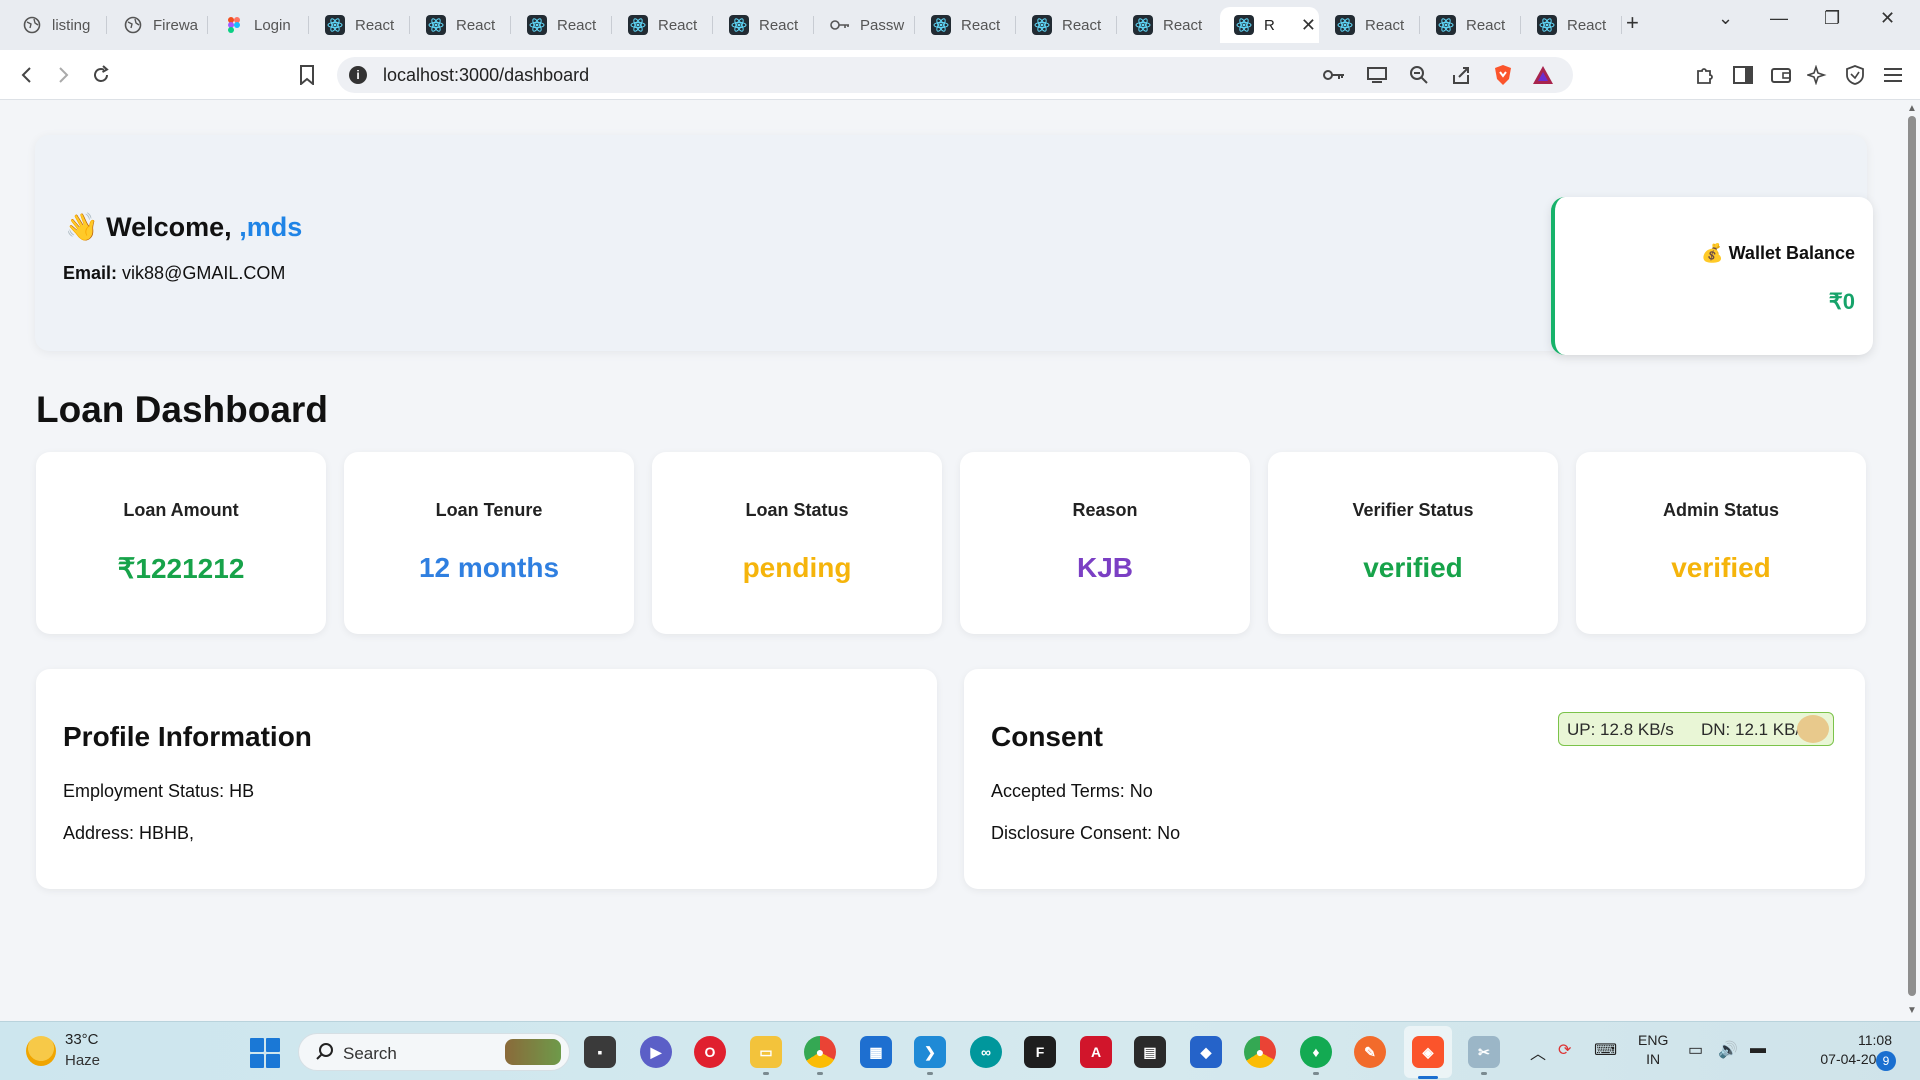 This screenshot has height=1080, width=1920. What do you see at coordinates (1419, 75) in the screenshot?
I see `zoom-out-icon` at bounding box center [1419, 75].